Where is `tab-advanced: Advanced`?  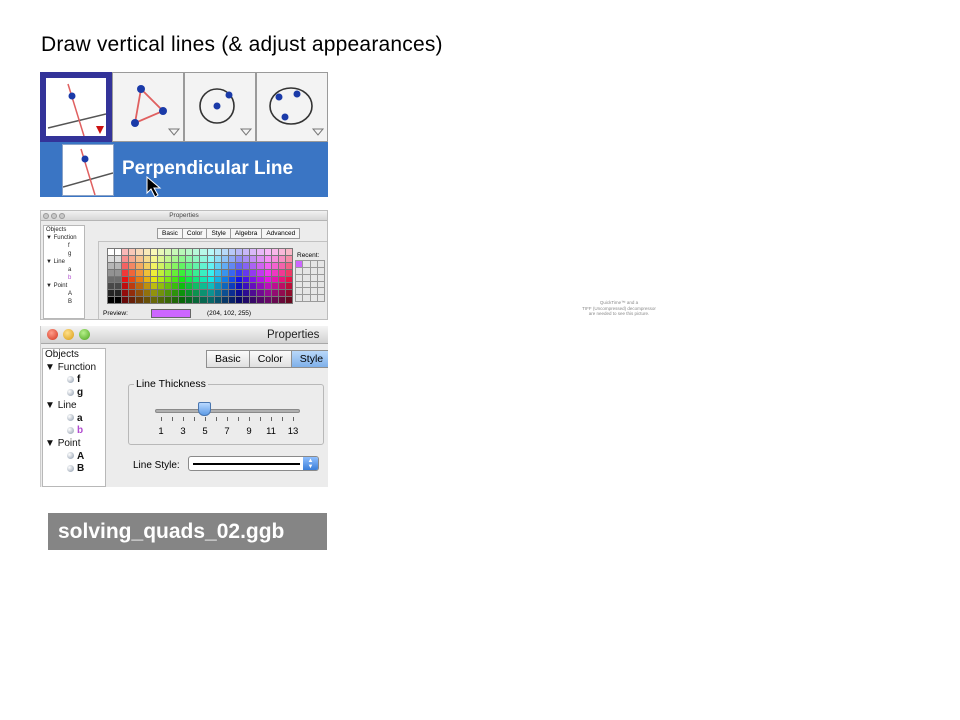
tab-advanced: Advanced is located at coordinates (281, 233).